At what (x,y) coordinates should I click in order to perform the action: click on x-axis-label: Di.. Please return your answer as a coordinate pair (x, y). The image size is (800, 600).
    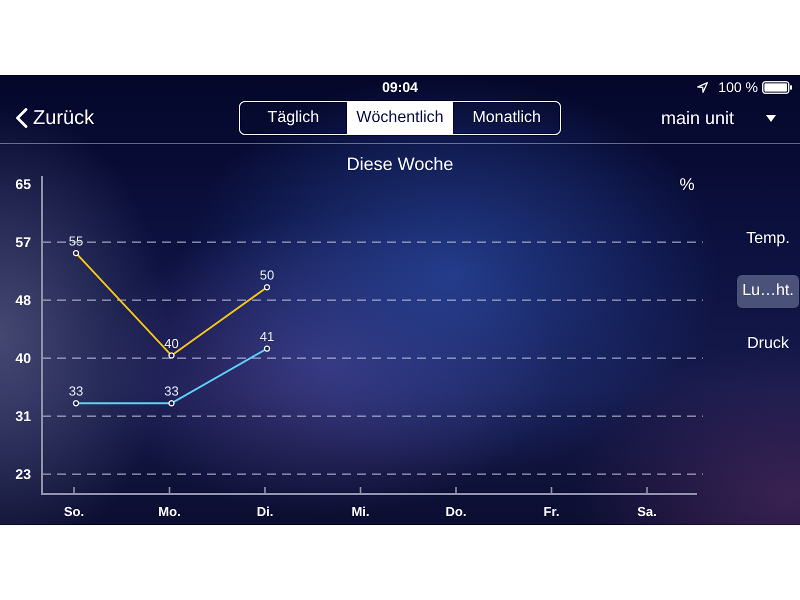
    Looking at the image, I should click on (265, 511).